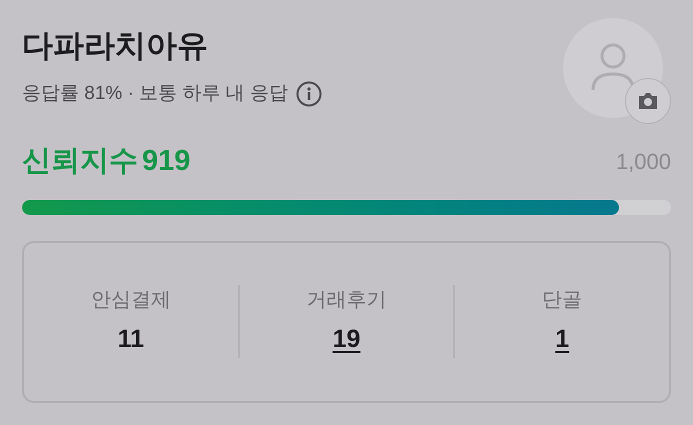 This screenshot has width=693, height=425. I want to click on camera-button, so click(648, 101).